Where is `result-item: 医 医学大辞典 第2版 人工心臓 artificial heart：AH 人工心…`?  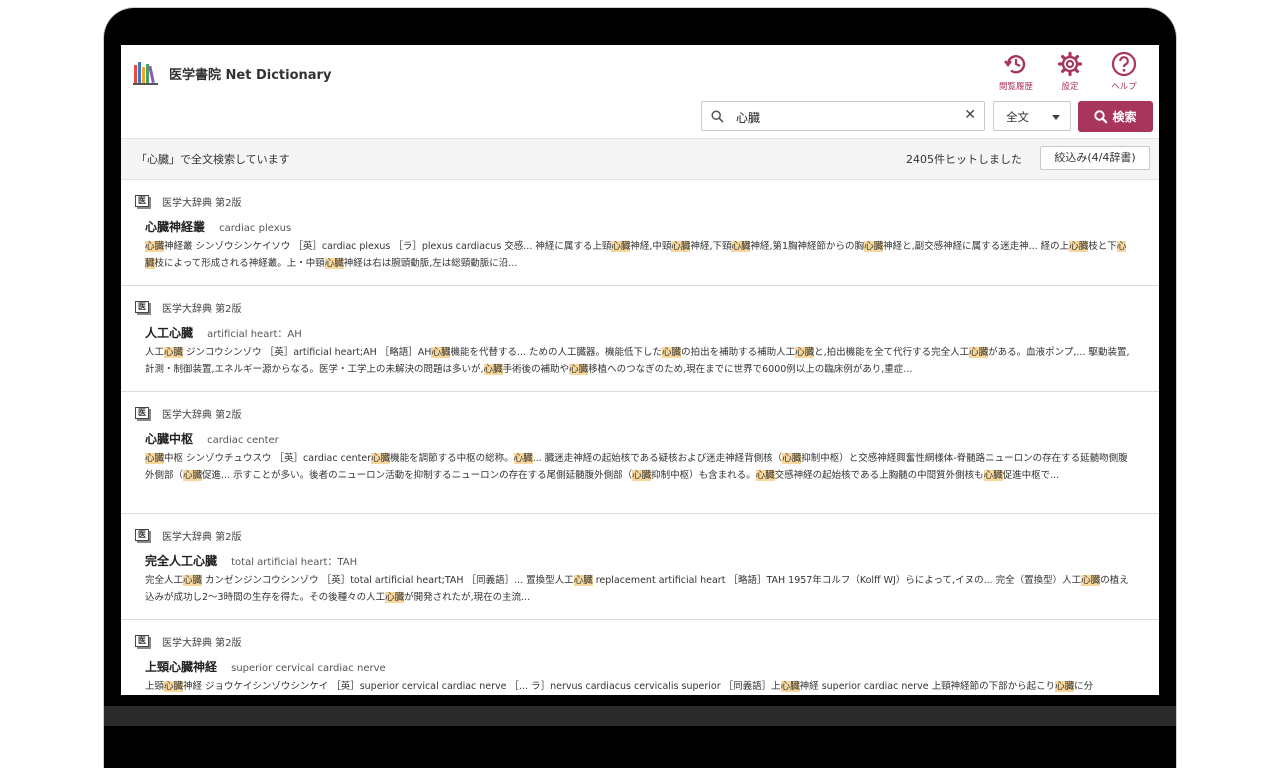 result-item: 医 医学大辞典 第2版 人工心臓 artificial heart：AH 人工心… is located at coordinates (640, 339).